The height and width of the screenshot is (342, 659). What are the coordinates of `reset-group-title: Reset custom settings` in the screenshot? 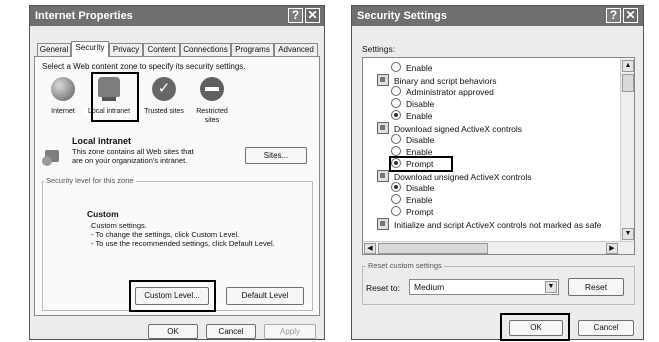 It's located at (405, 265).